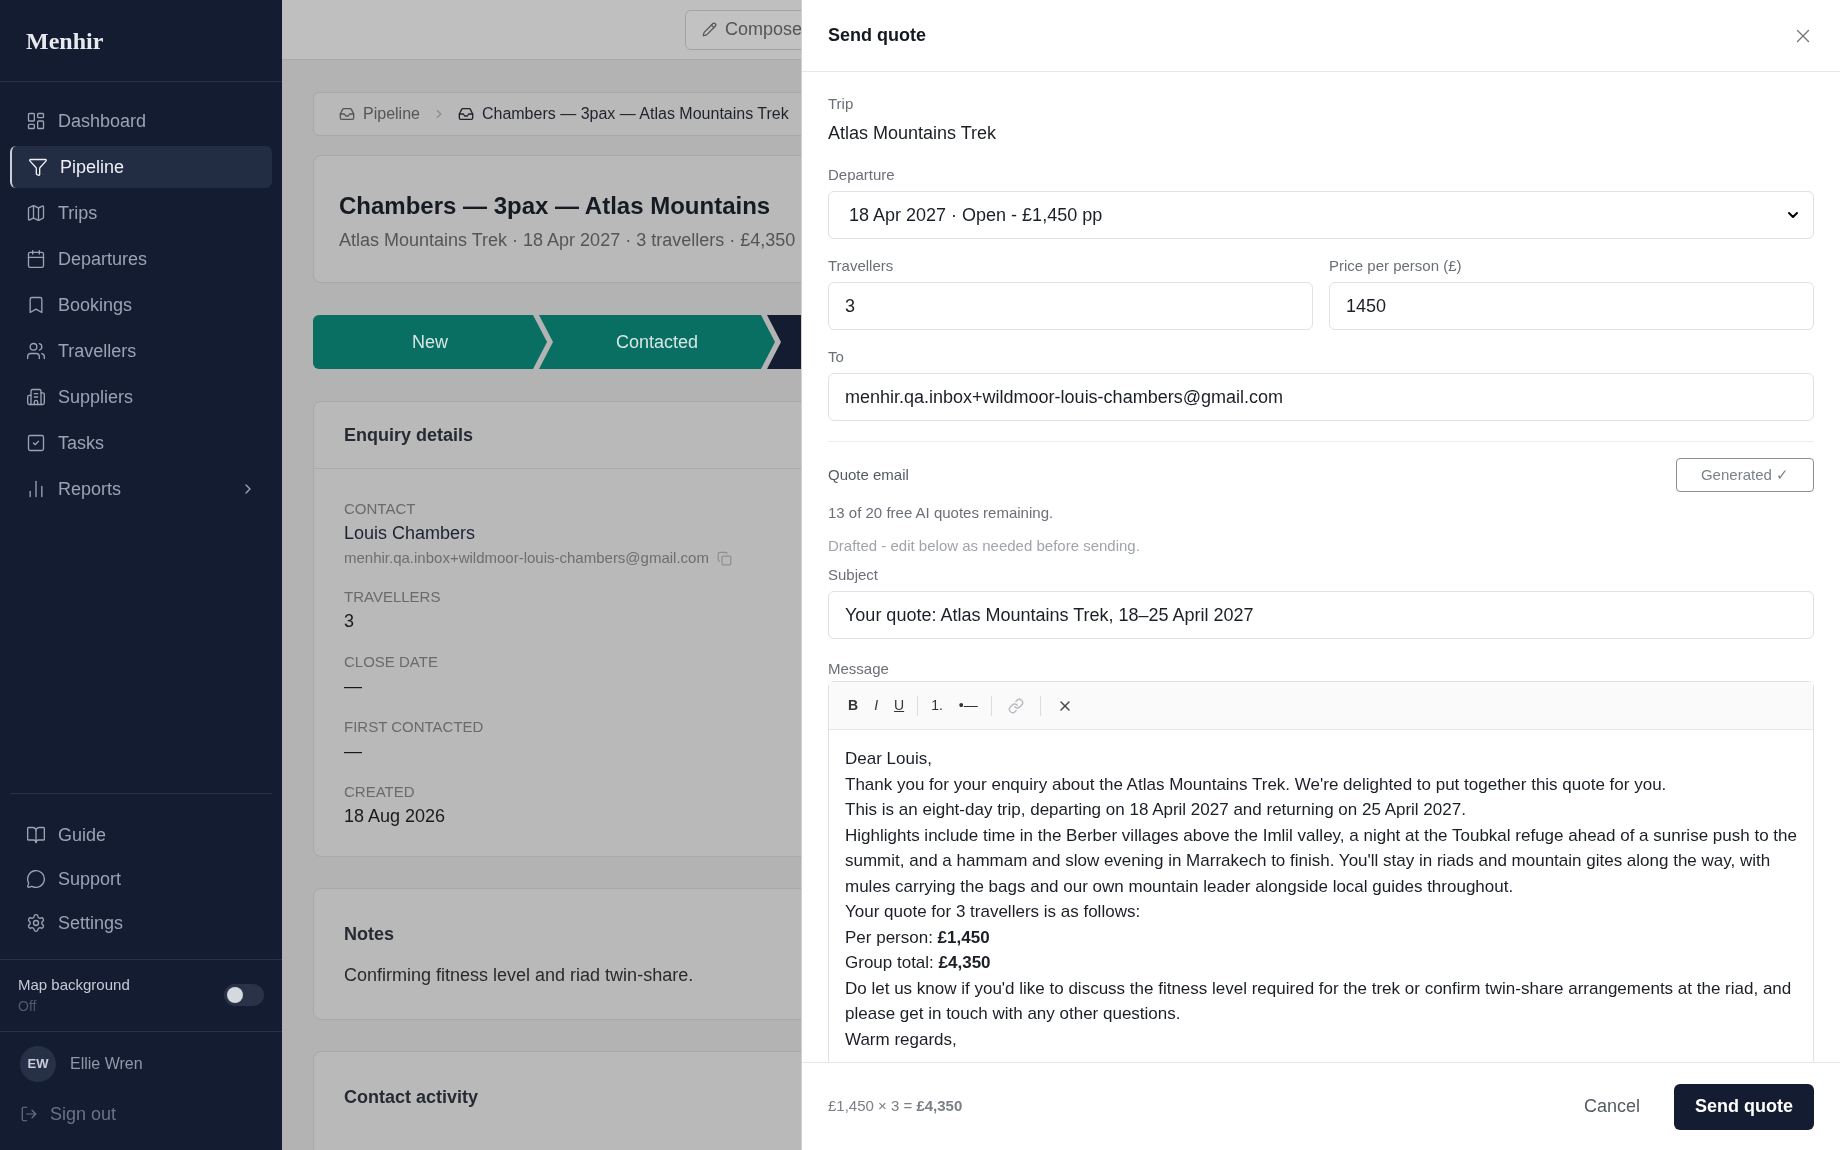  What do you see at coordinates (244, 995) in the screenshot?
I see `toggle-switch` at bounding box center [244, 995].